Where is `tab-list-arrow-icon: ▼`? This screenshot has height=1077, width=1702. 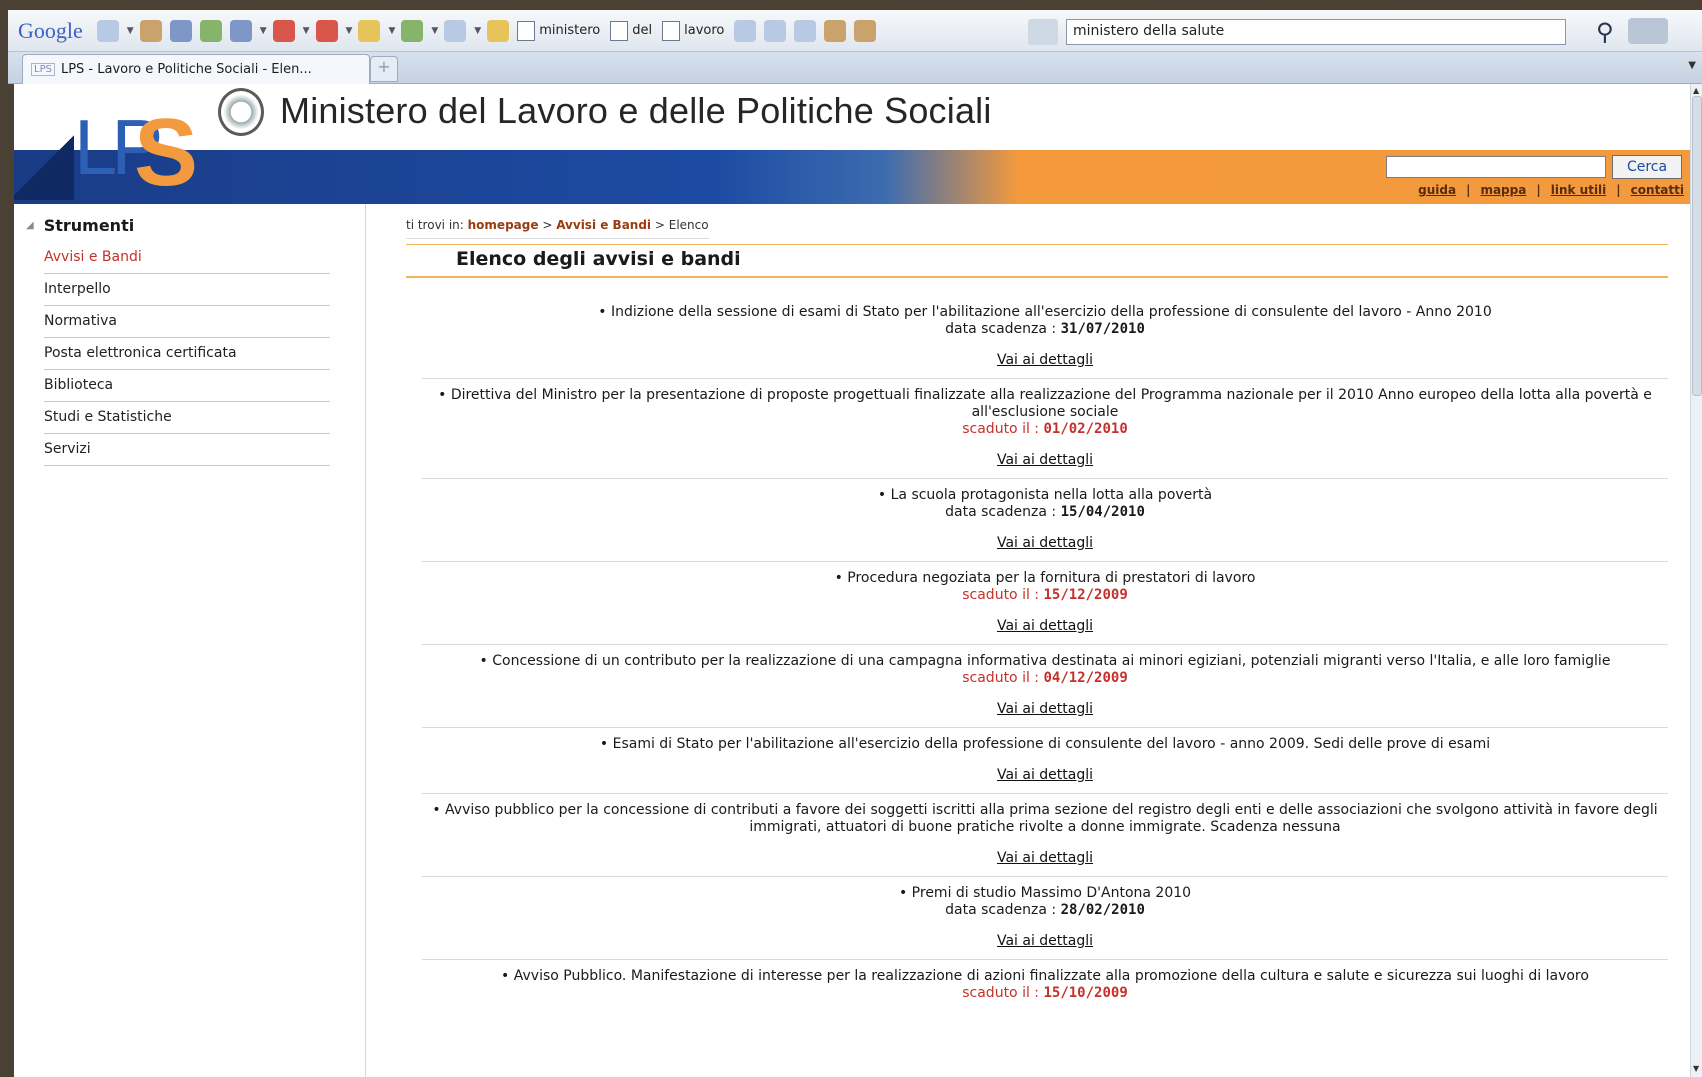 tab-list-arrow-icon: ▼ is located at coordinates (1692, 65).